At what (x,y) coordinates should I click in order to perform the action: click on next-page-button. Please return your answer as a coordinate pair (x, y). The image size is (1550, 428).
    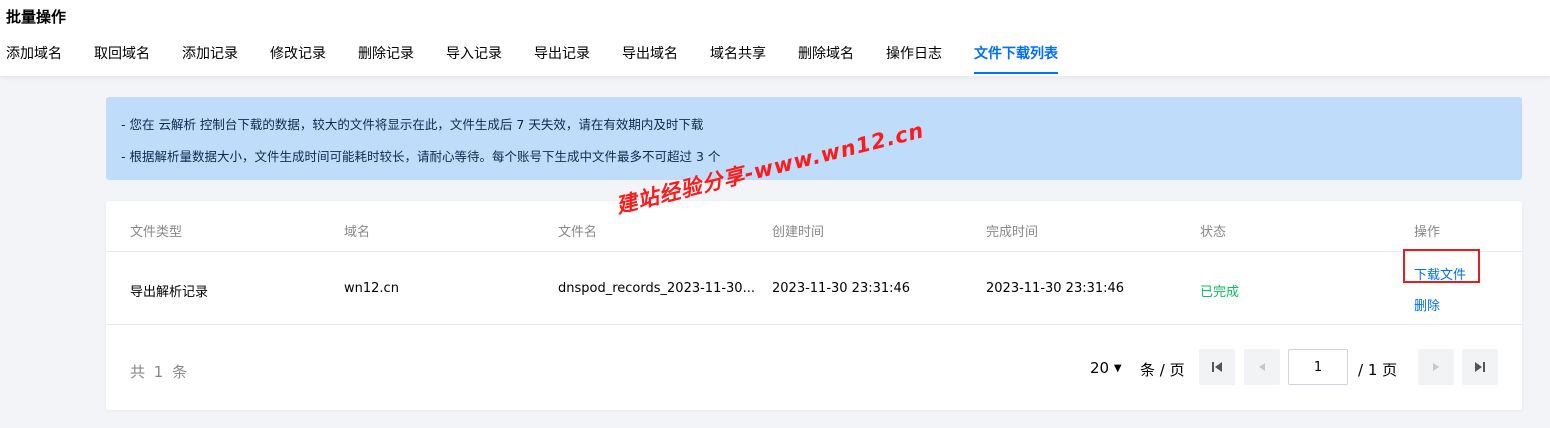
    Looking at the image, I should click on (1436, 367).